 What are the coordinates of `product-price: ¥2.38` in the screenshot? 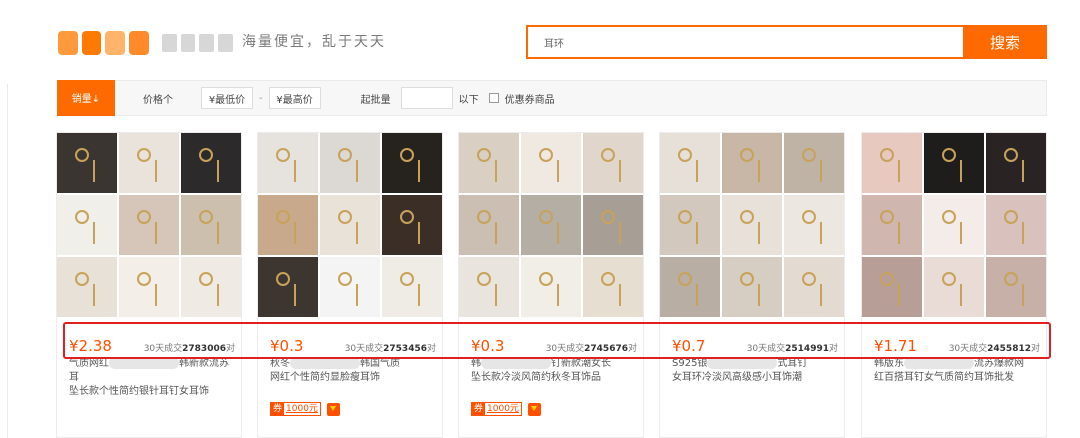 It's located at (90, 346).